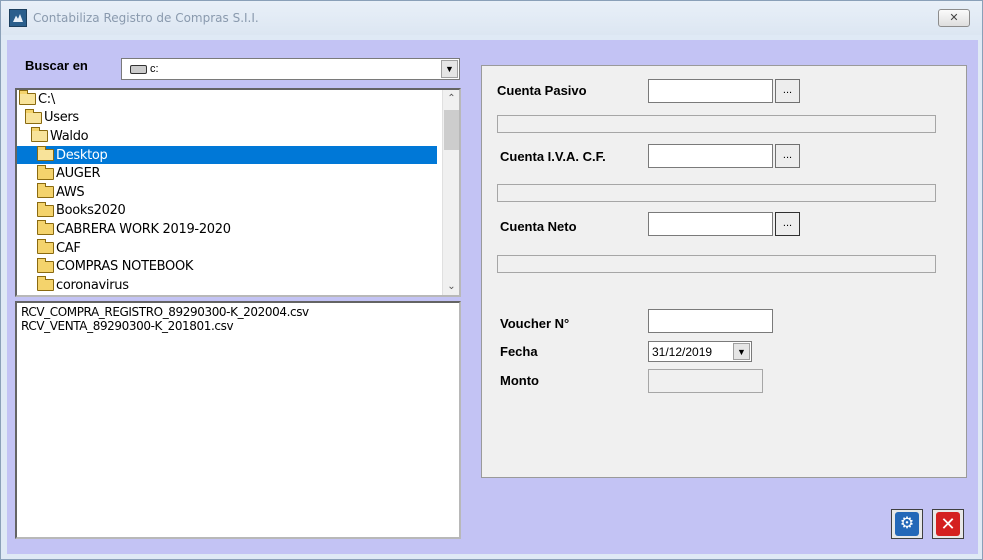  Describe the element at coordinates (238, 266) in the screenshot. I see `directory-item: COMPRAS NOTEBOOK` at that location.